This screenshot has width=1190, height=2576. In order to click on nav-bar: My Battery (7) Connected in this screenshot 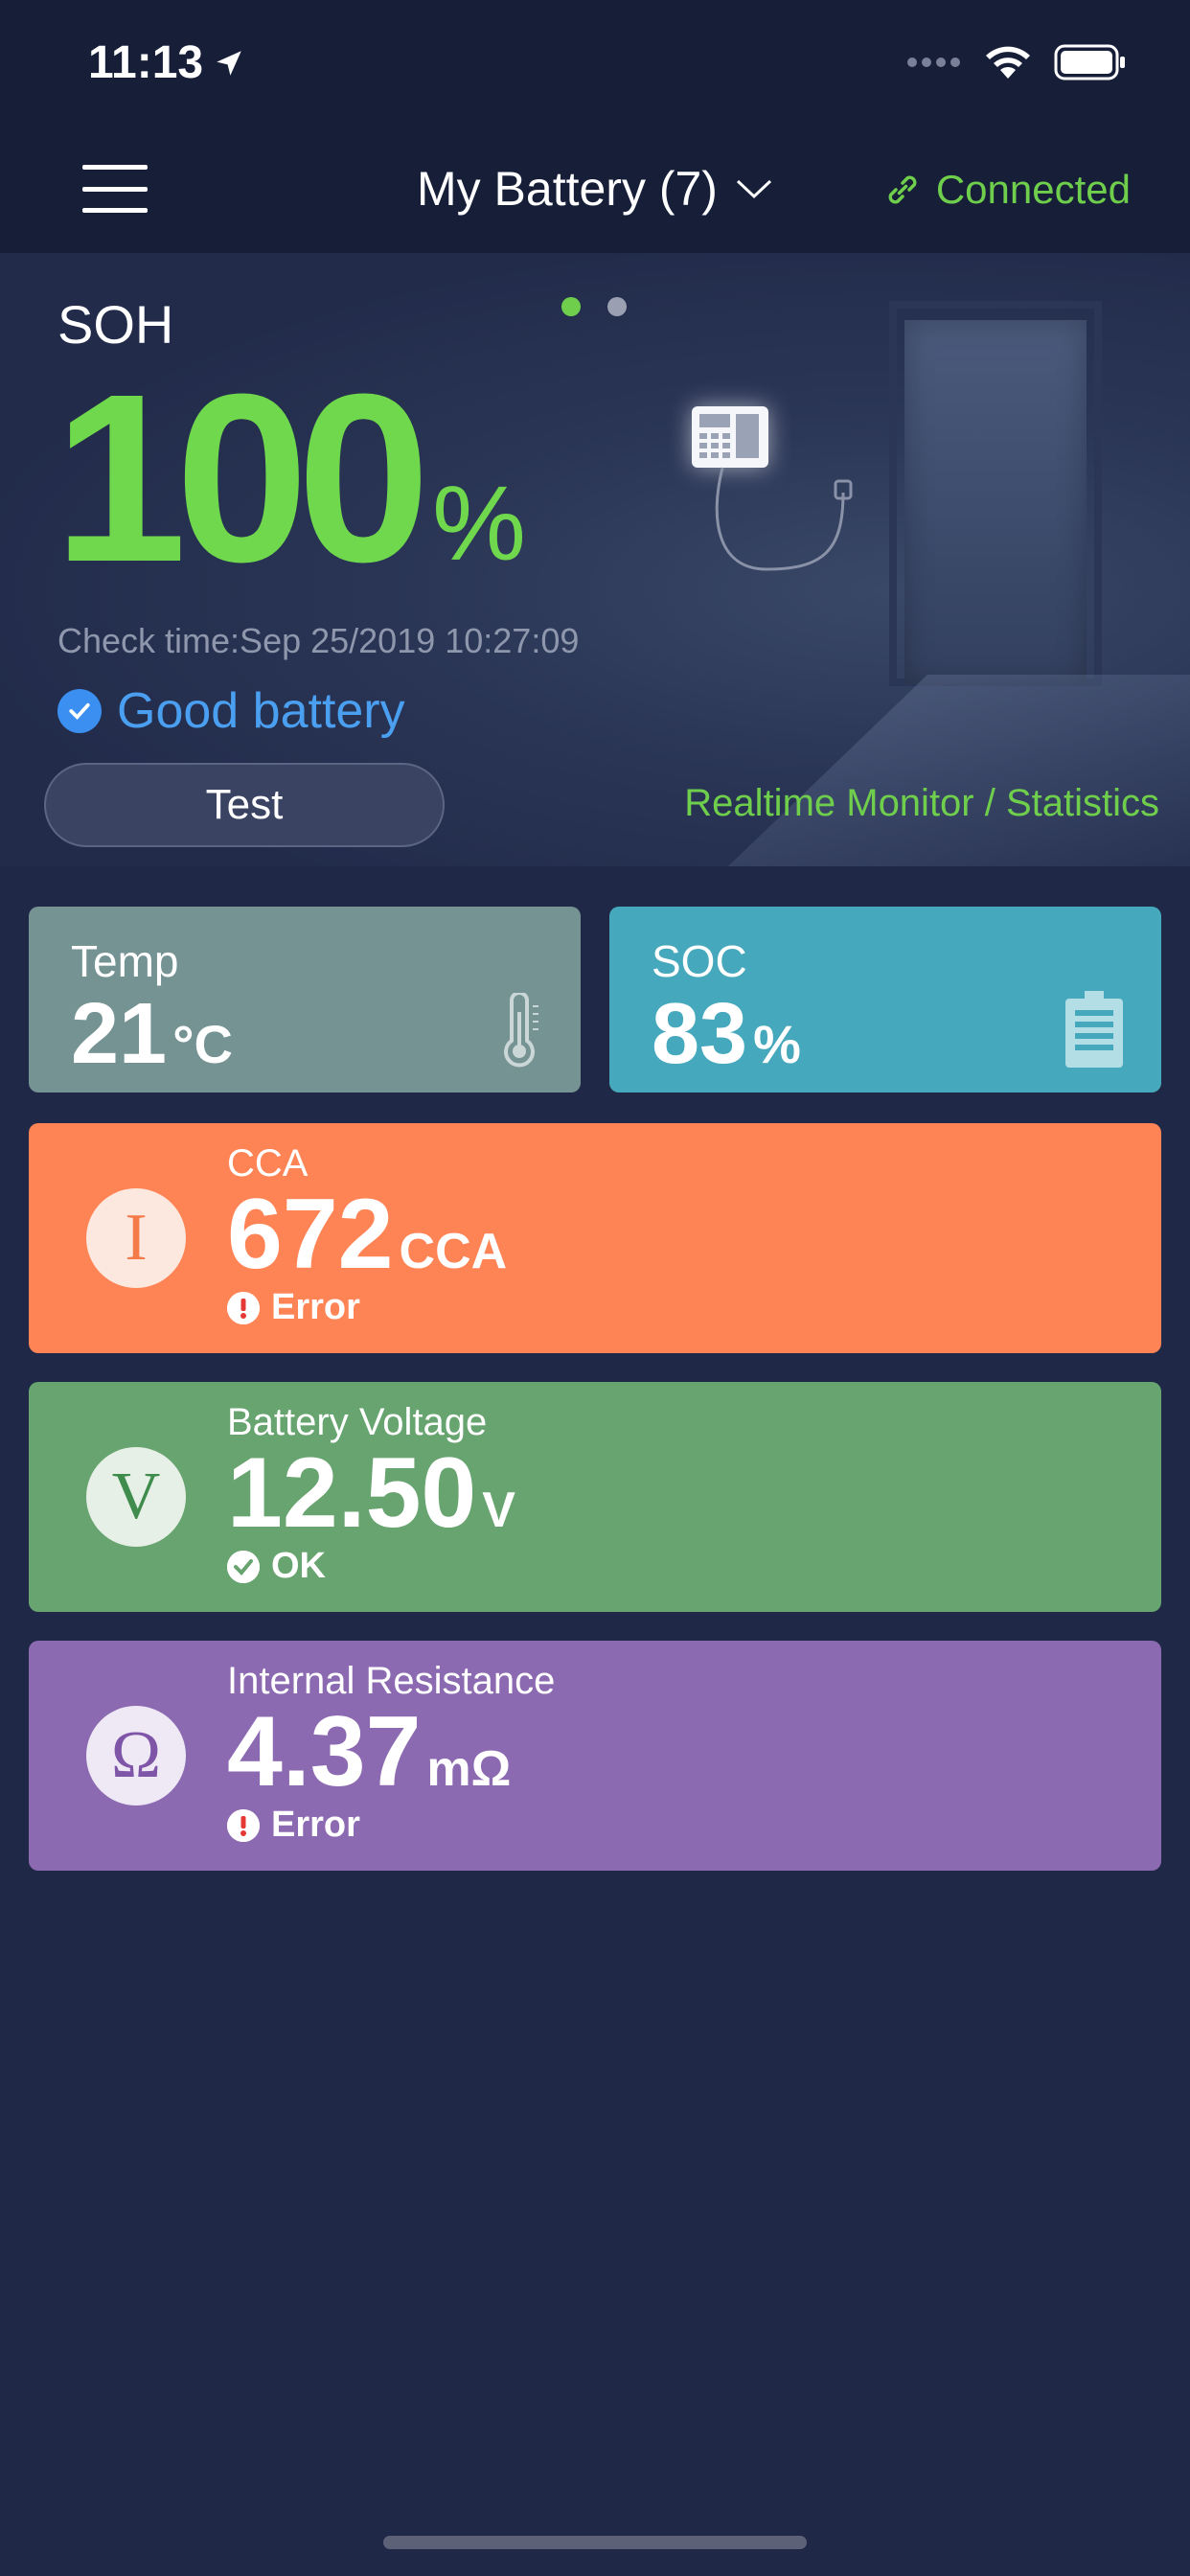, I will do `click(595, 189)`.